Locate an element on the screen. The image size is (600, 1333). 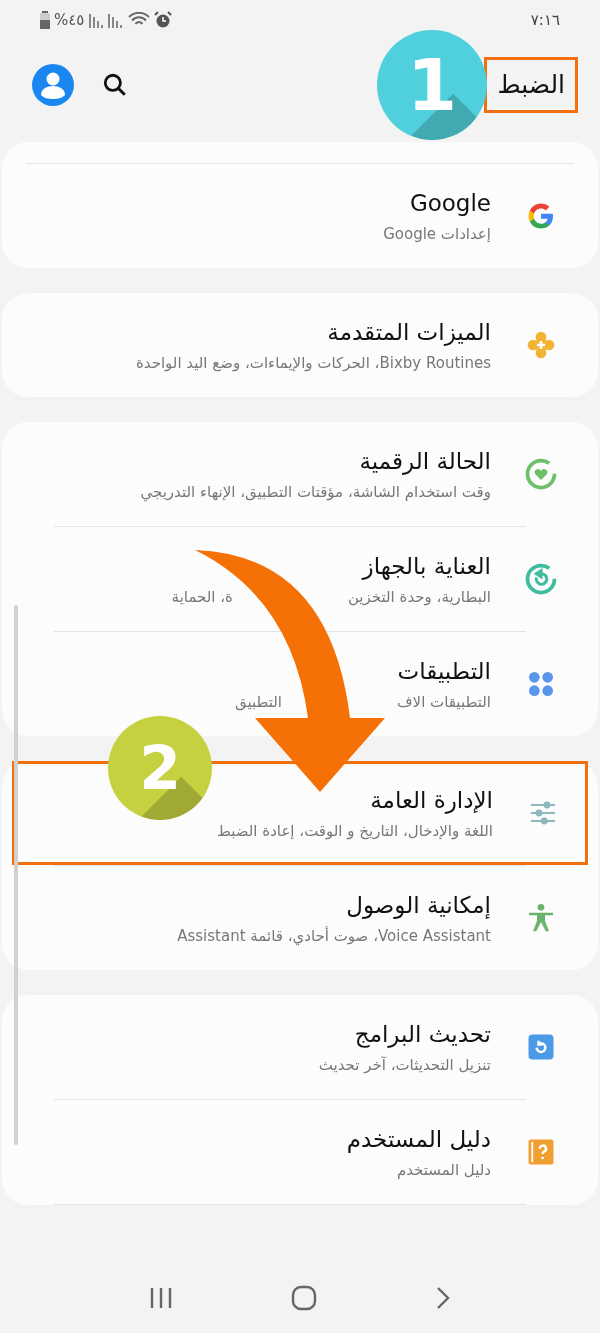
heart-circle-icon is located at coordinates (541, 474).